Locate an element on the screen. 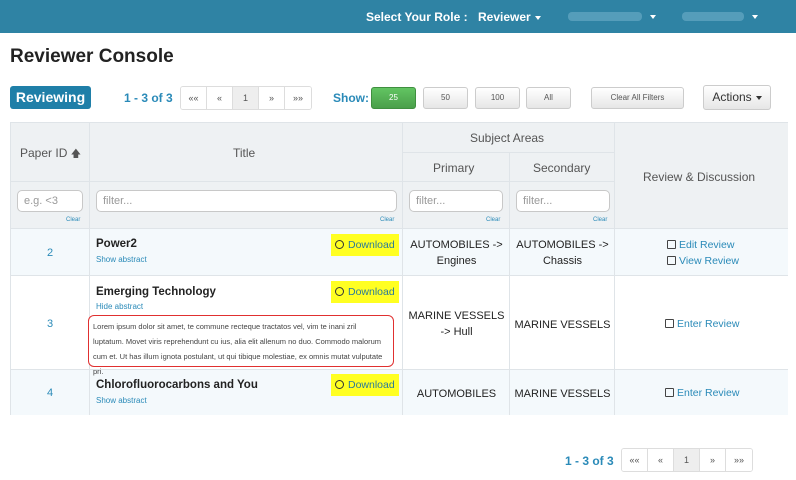  role-label: Select Your Role : is located at coordinates (417, 17).